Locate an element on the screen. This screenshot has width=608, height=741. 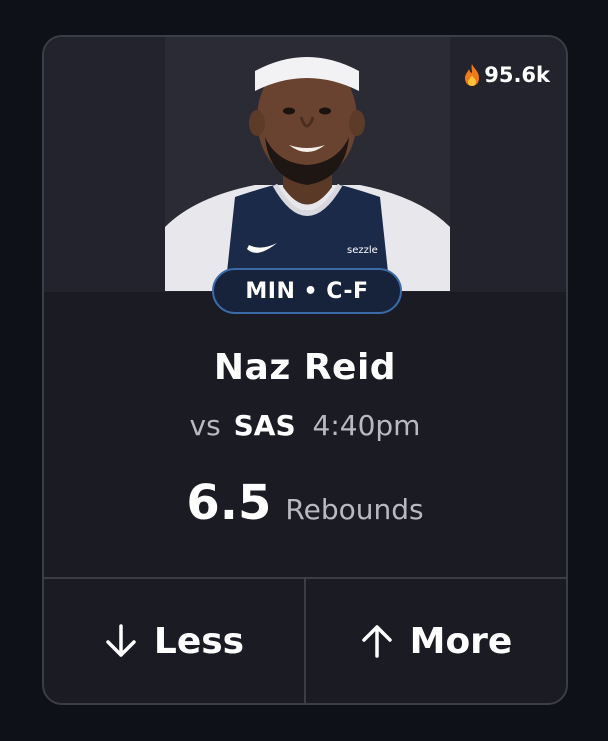
player-name: Naz Reid is located at coordinates (305, 367).